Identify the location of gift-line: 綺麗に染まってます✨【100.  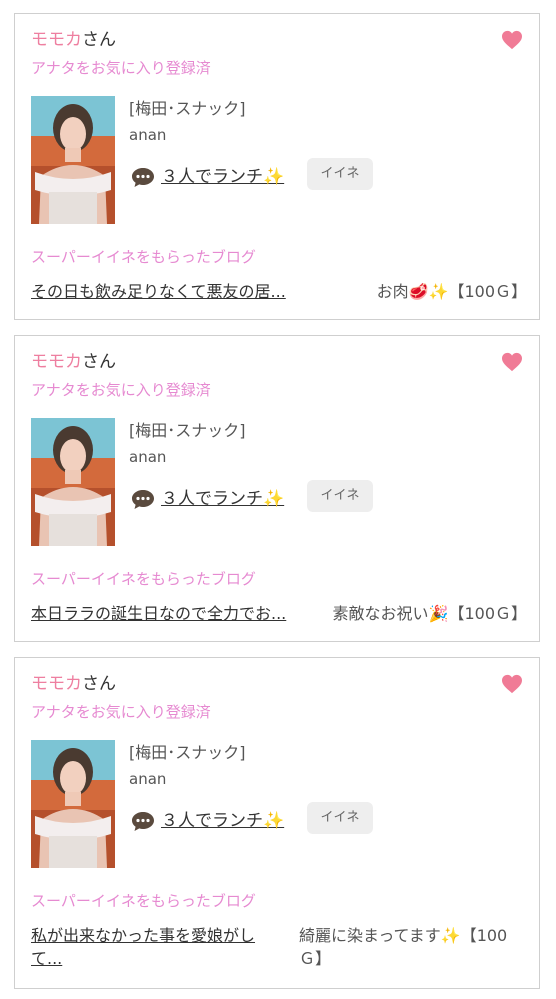
(413, 935).